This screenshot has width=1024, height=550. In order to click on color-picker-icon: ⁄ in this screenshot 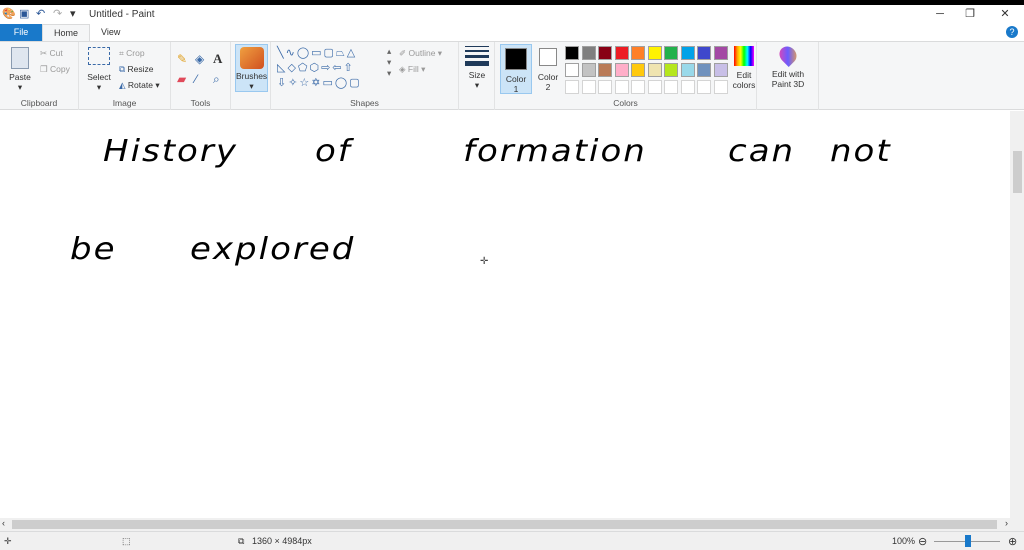, I will do `click(196, 79)`.